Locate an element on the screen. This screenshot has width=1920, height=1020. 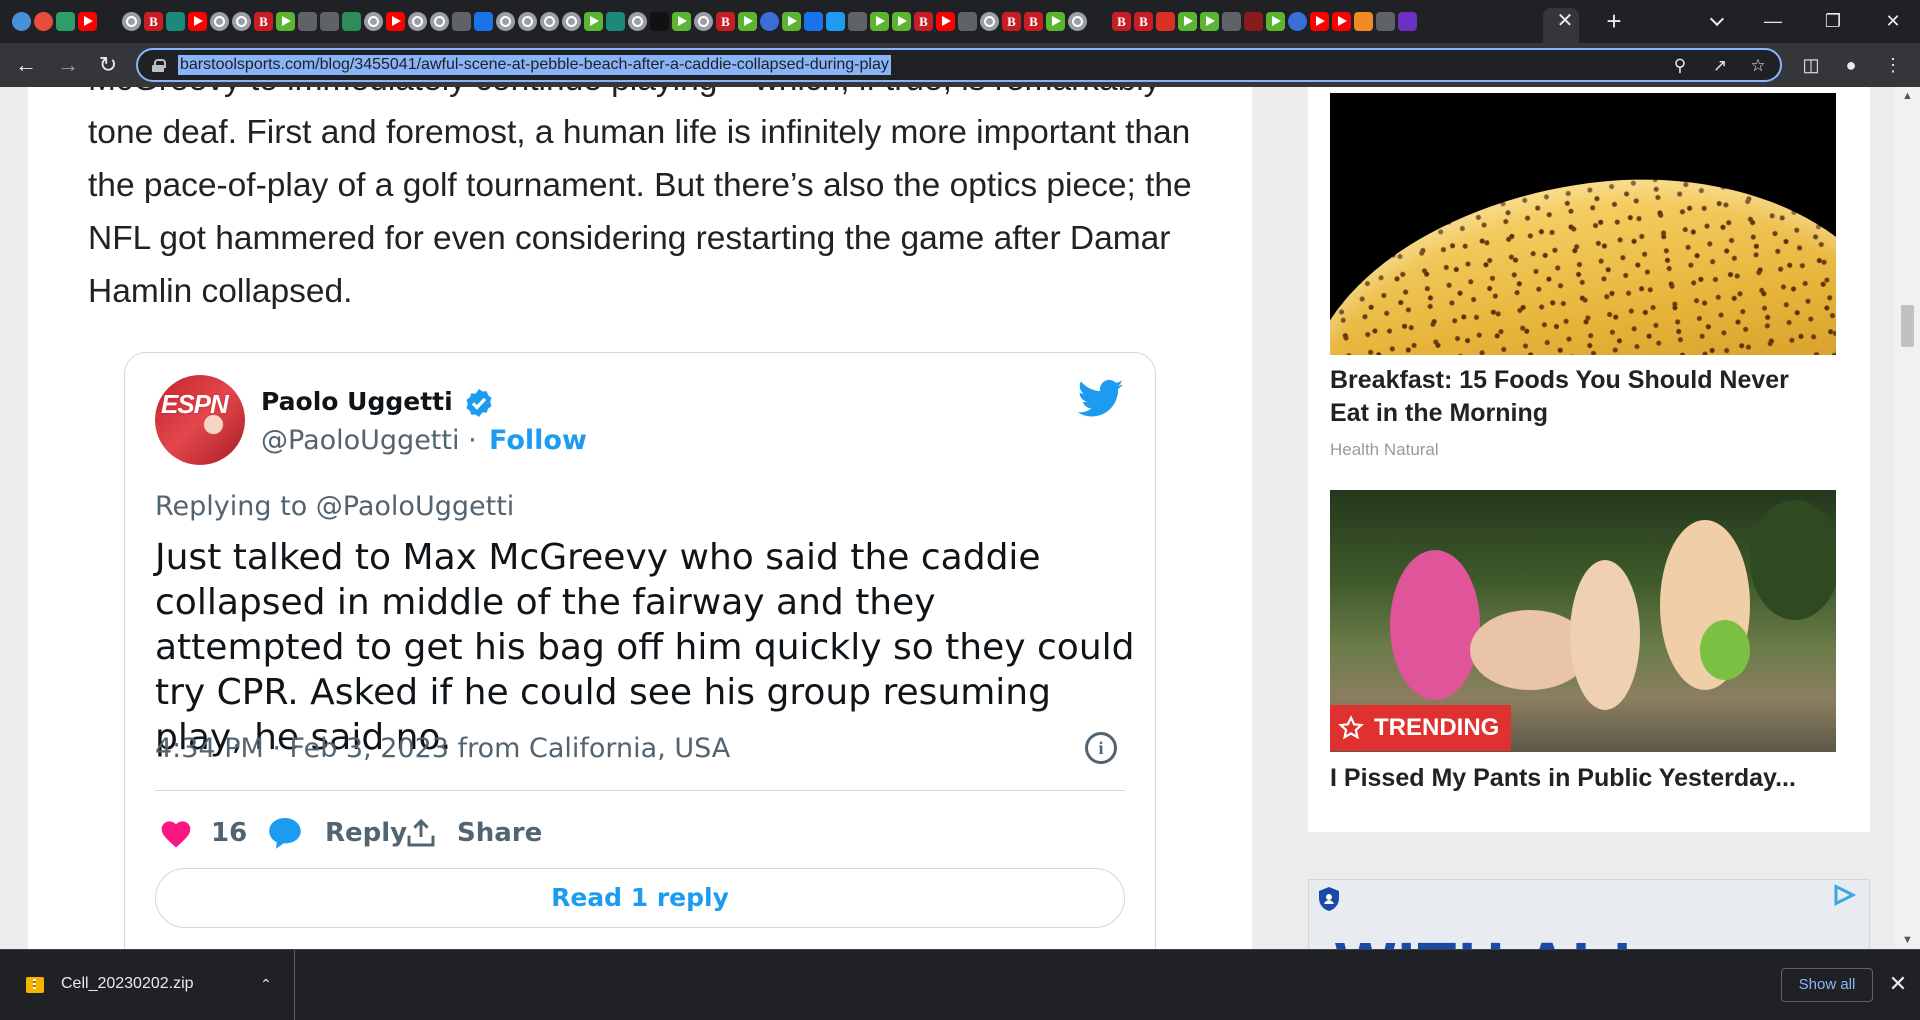
article2-thumbnail: TRENDING is located at coordinates (1583, 621).